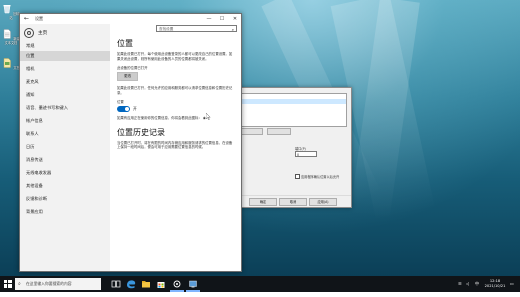 The width and height of the screenshot is (520, 297). Describe the element at coordinates (65, 199) in the screenshot. I see `sidebar-item-feedback: 反馈和诊断` at that location.